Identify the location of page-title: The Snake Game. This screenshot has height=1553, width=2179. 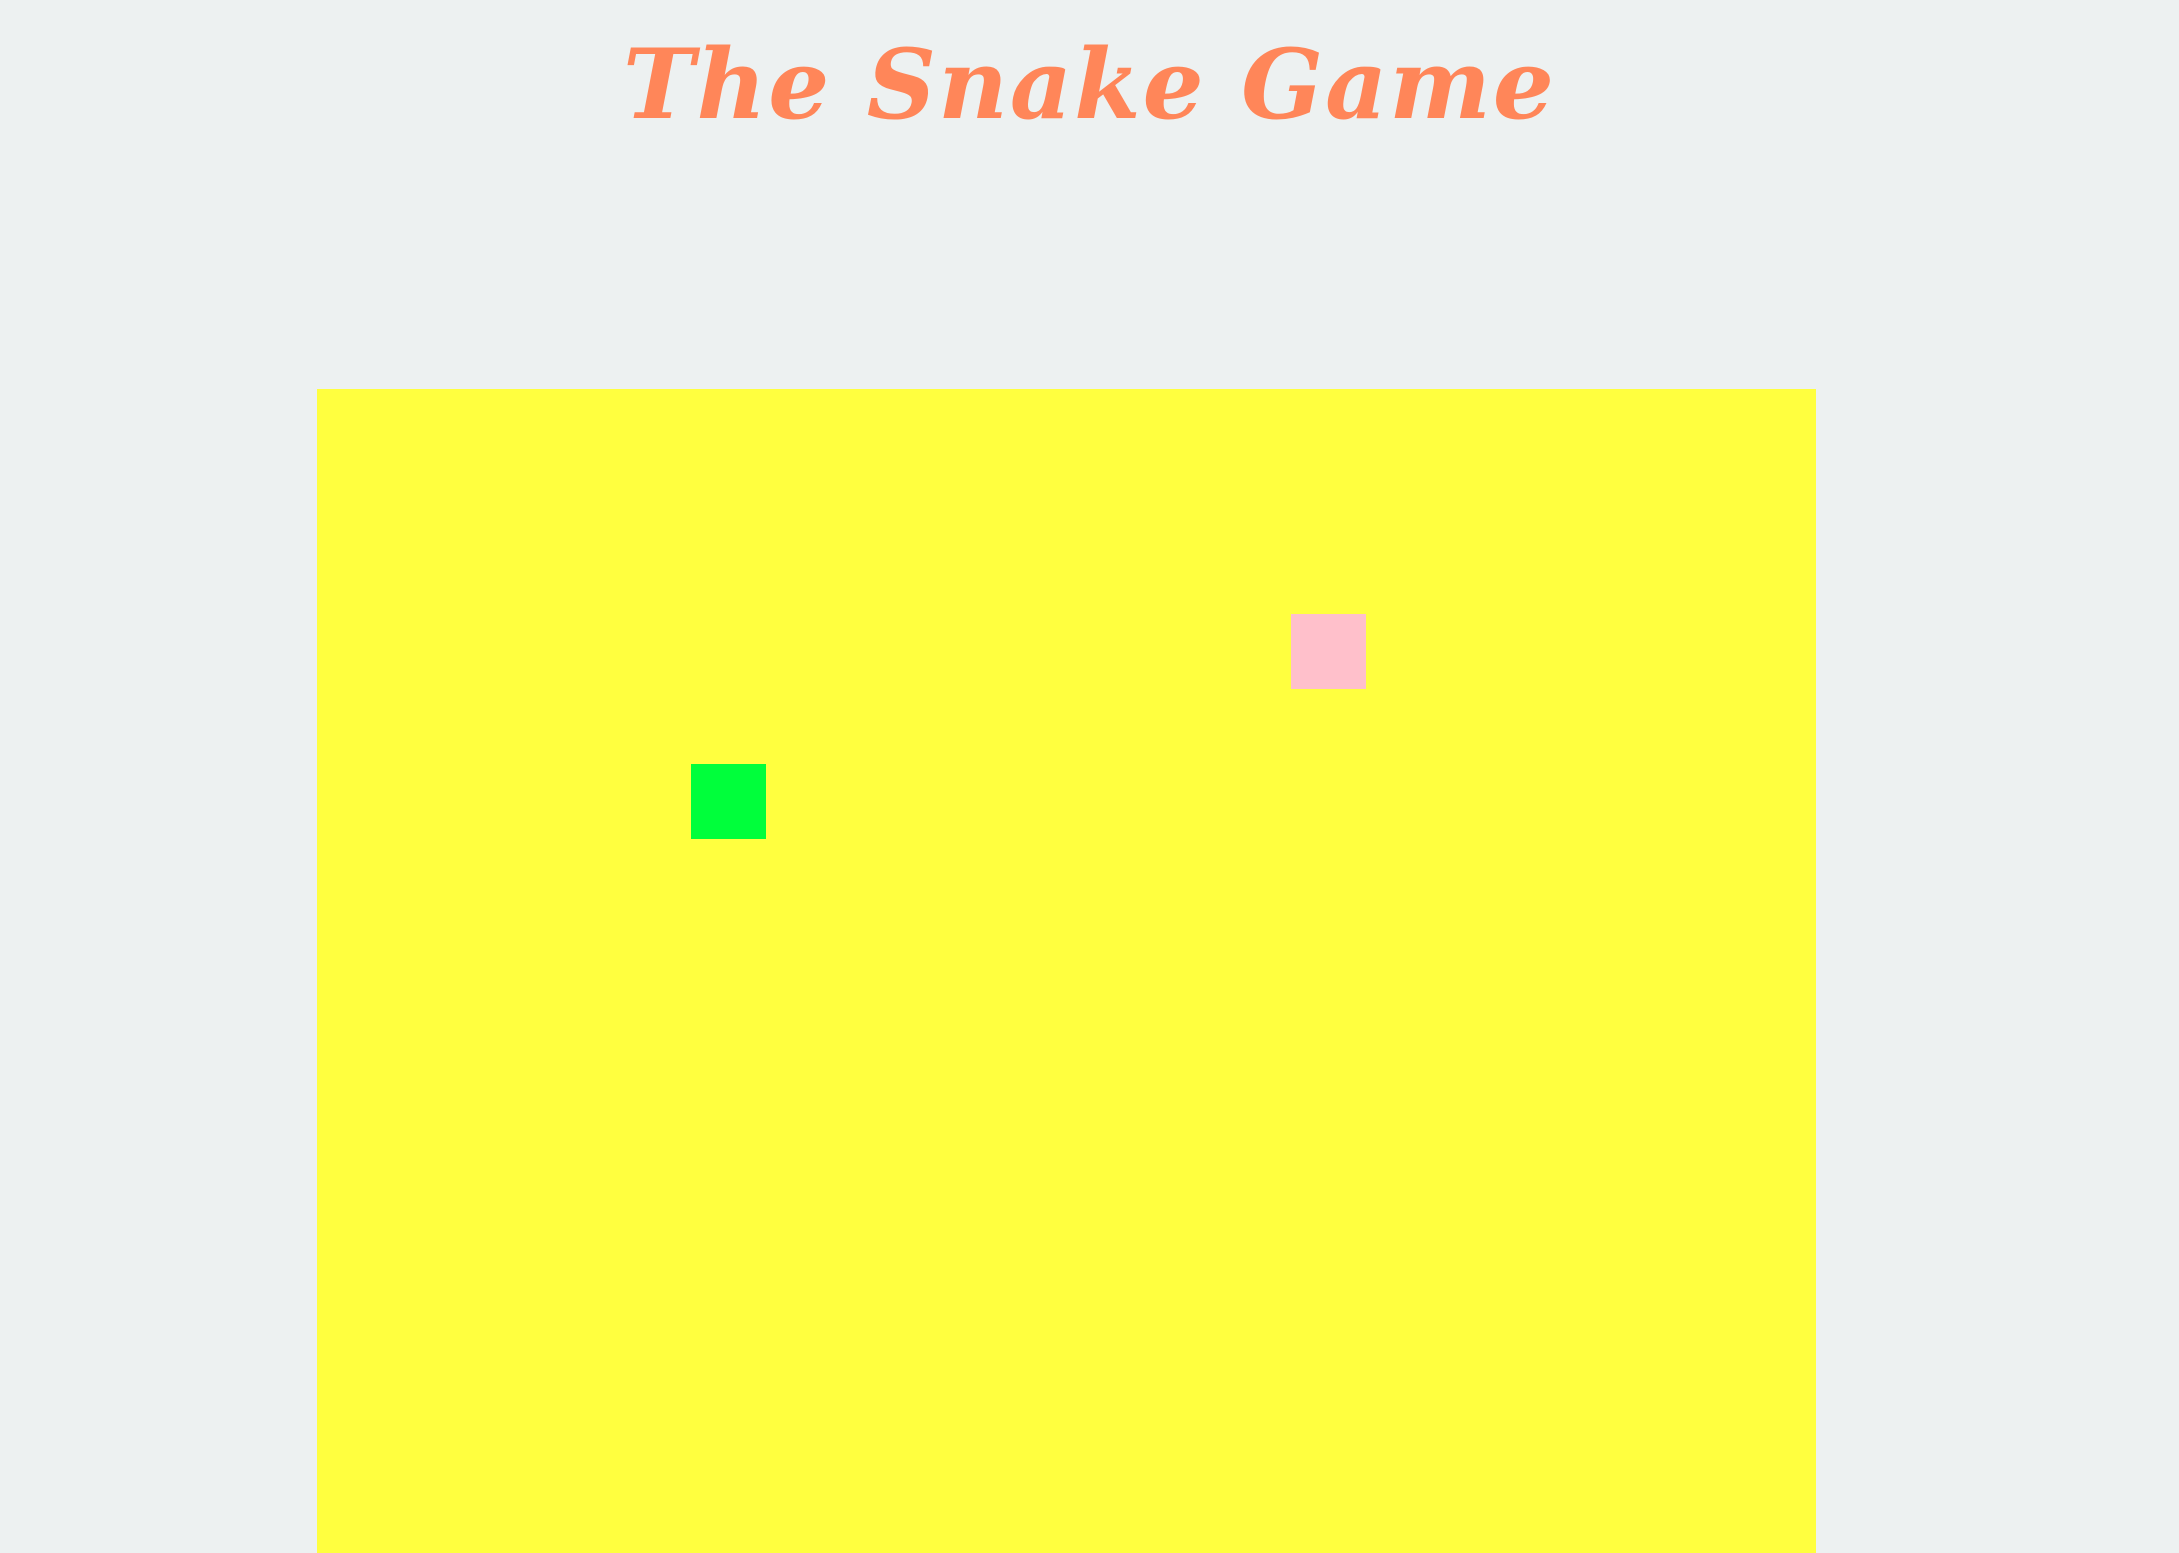
(1089, 84).